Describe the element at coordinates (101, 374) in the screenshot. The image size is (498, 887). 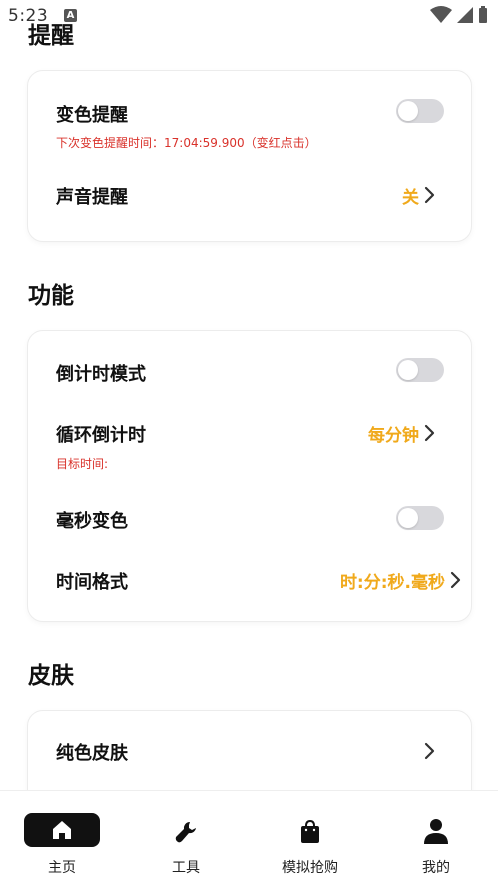
I see `countdown-mode-label: 倒计时模式` at that location.